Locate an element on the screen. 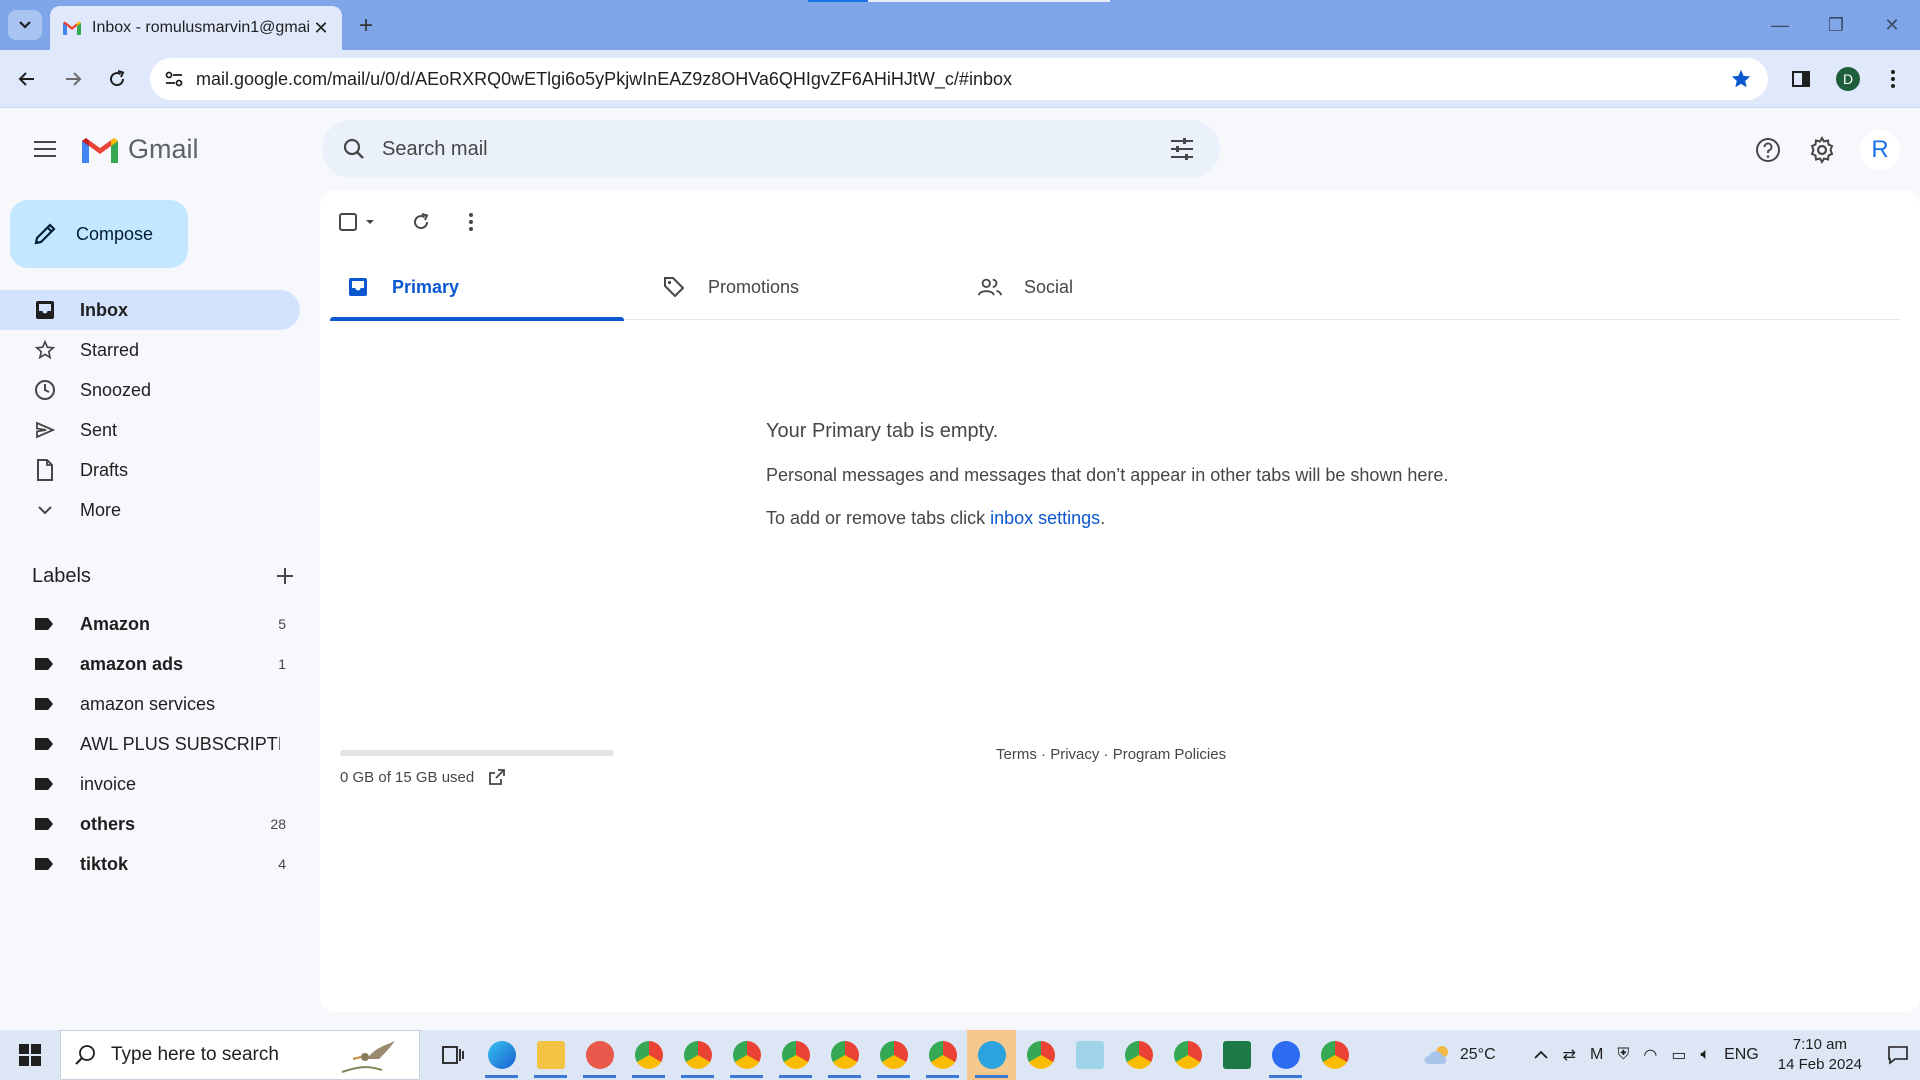 The width and height of the screenshot is (1920, 1080). tab-close-icon: ✕ is located at coordinates (321, 28).